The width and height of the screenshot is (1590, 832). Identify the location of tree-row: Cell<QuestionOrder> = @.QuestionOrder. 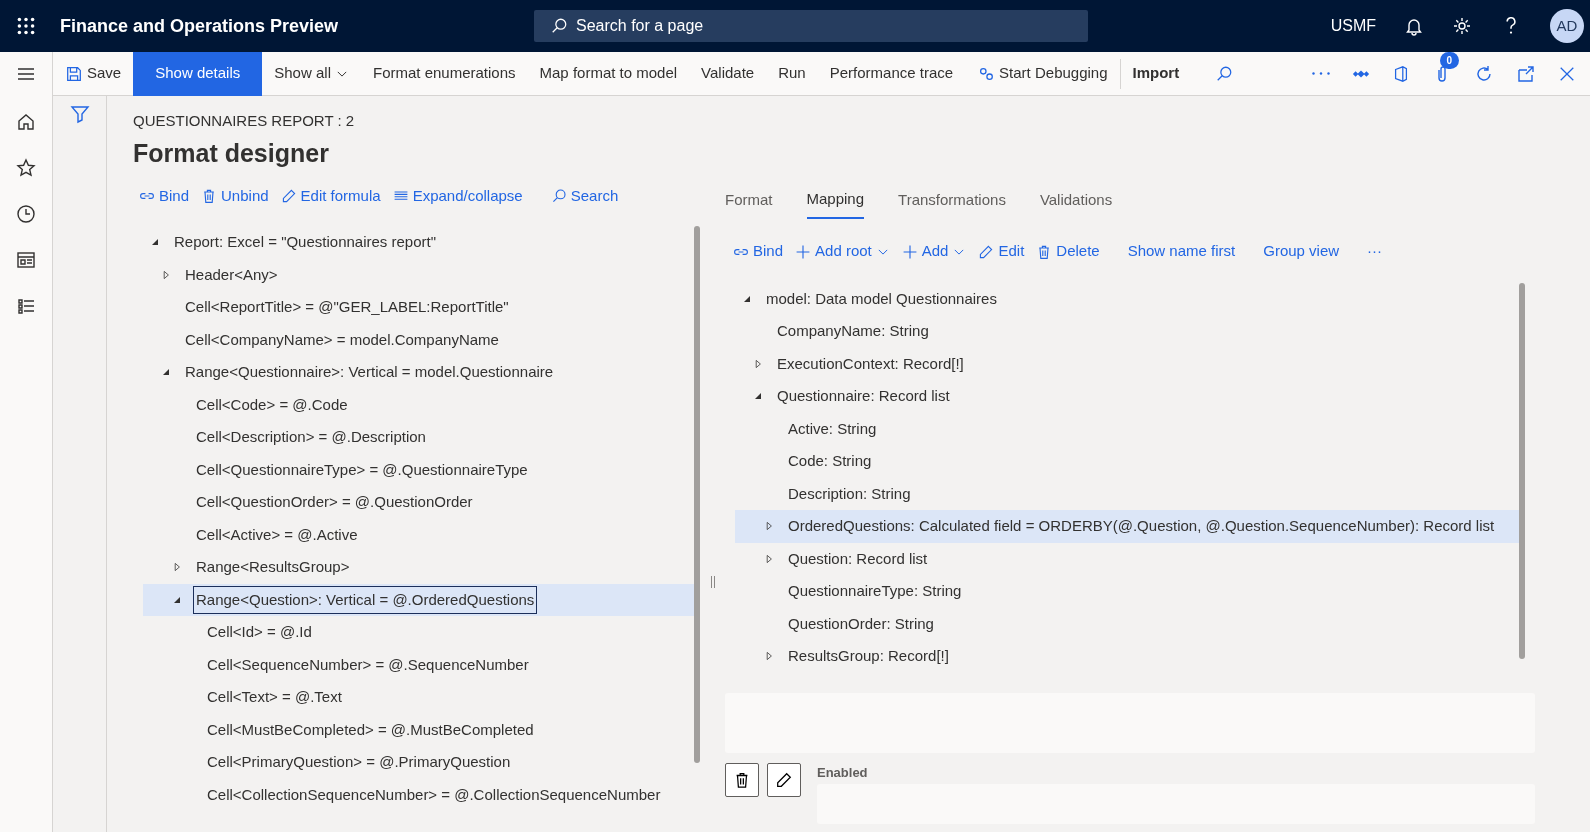
(418, 502).